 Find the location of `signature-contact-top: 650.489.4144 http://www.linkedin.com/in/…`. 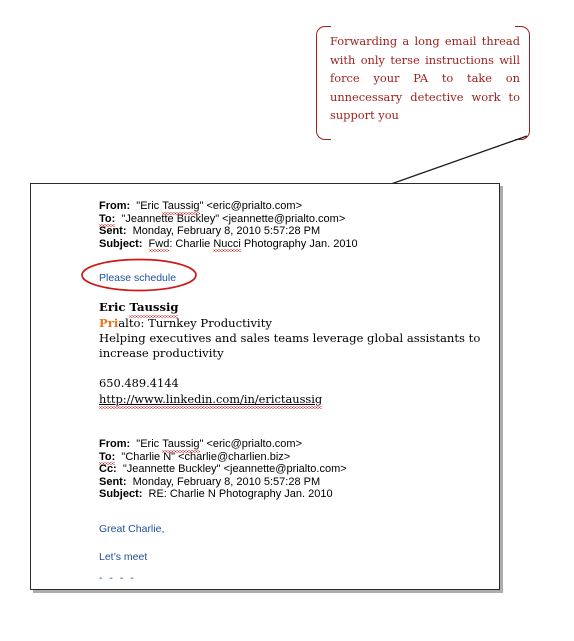

signature-contact-top: 650.489.4144 http://www.linkedin.com/in/… is located at coordinates (294, 393).